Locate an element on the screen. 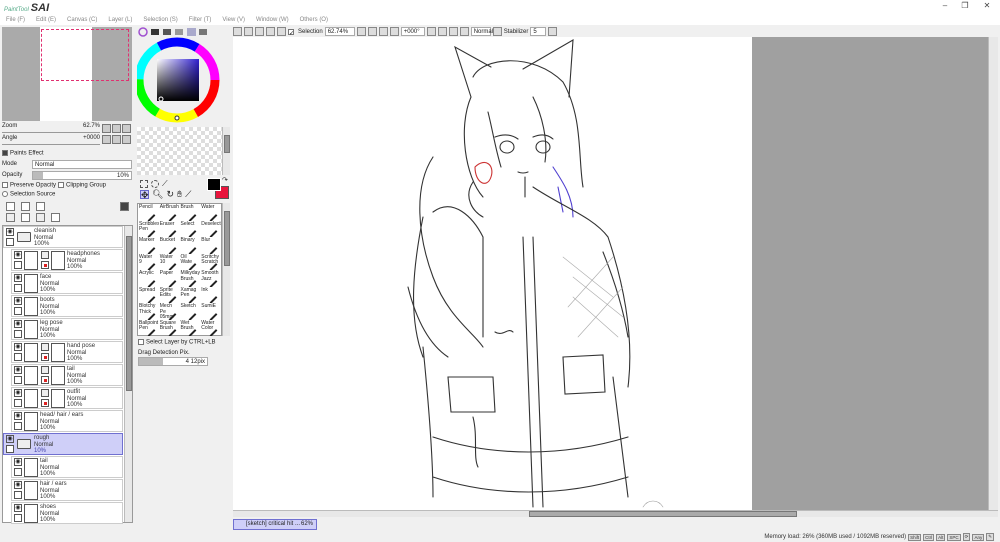 This screenshot has height=542, width=1000. swatch-scrollbar is located at coordinates (226, 151).